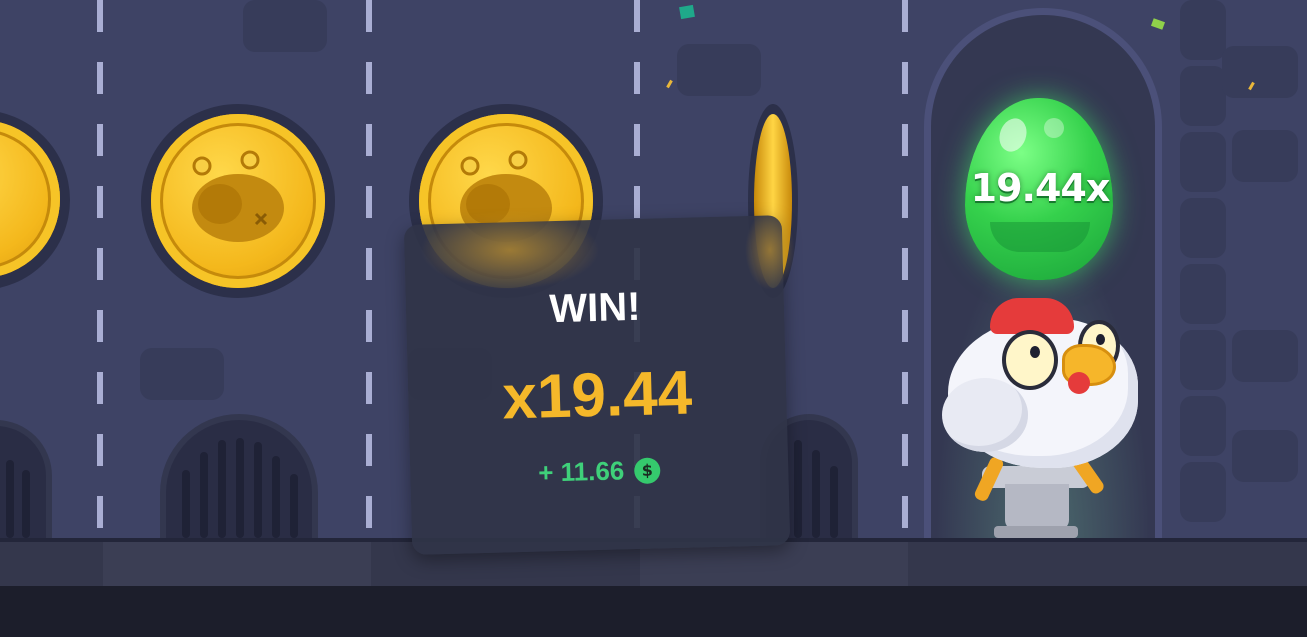 The image size is (1307, 637). What do you see at coordinates (1037, 507) in the screenshot?
I see `pedestal-column` at bounding box center [1037, 507].